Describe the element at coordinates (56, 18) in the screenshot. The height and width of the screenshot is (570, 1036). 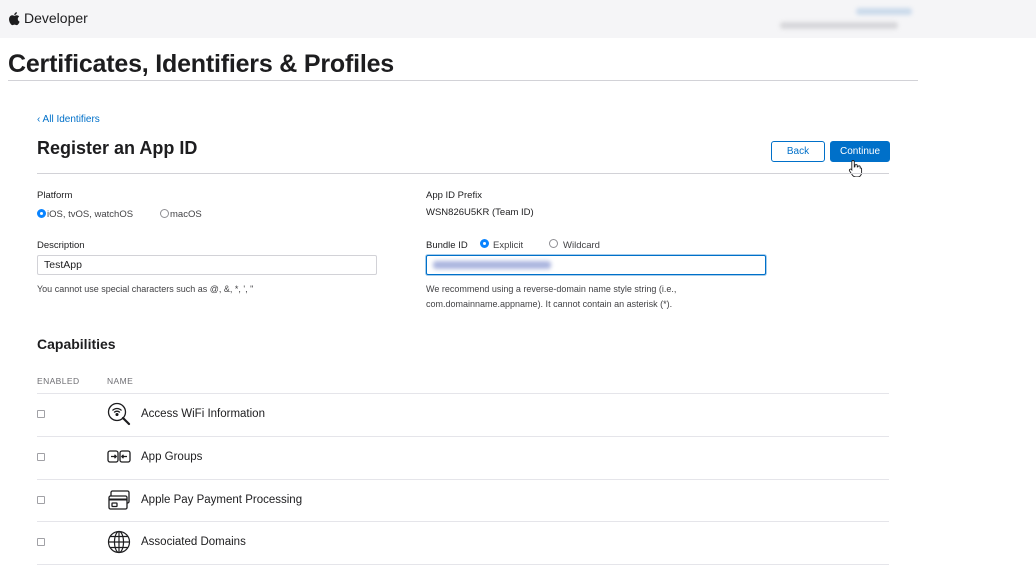
I see `brand-label: Developer` at that location.